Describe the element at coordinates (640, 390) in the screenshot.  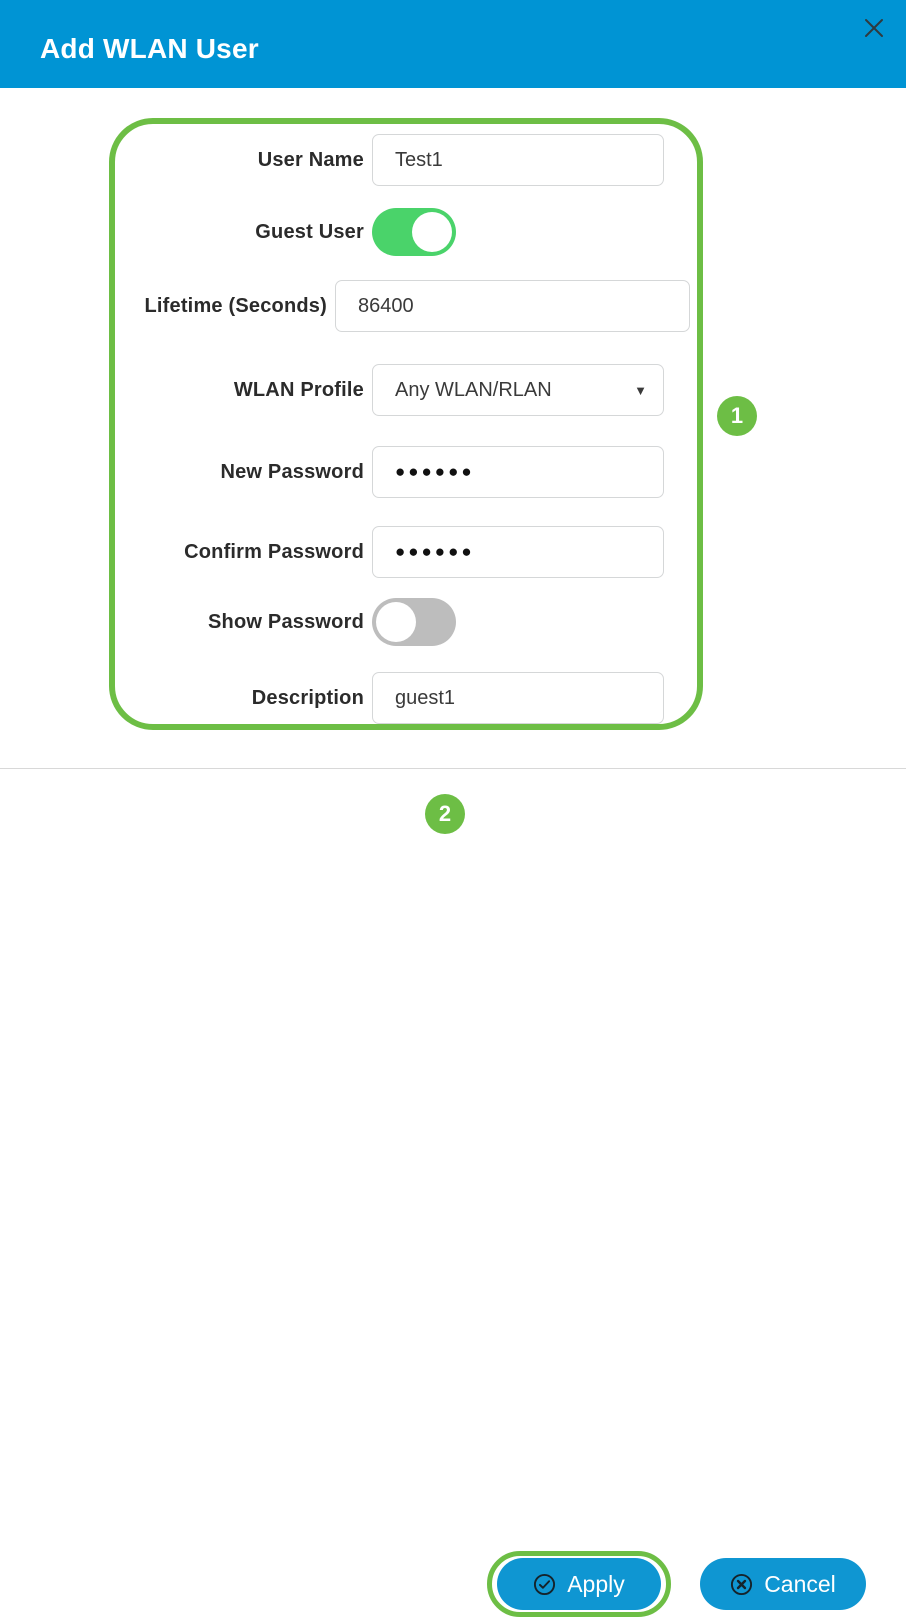
I see `chevron-down-icon: ▼` at that location.